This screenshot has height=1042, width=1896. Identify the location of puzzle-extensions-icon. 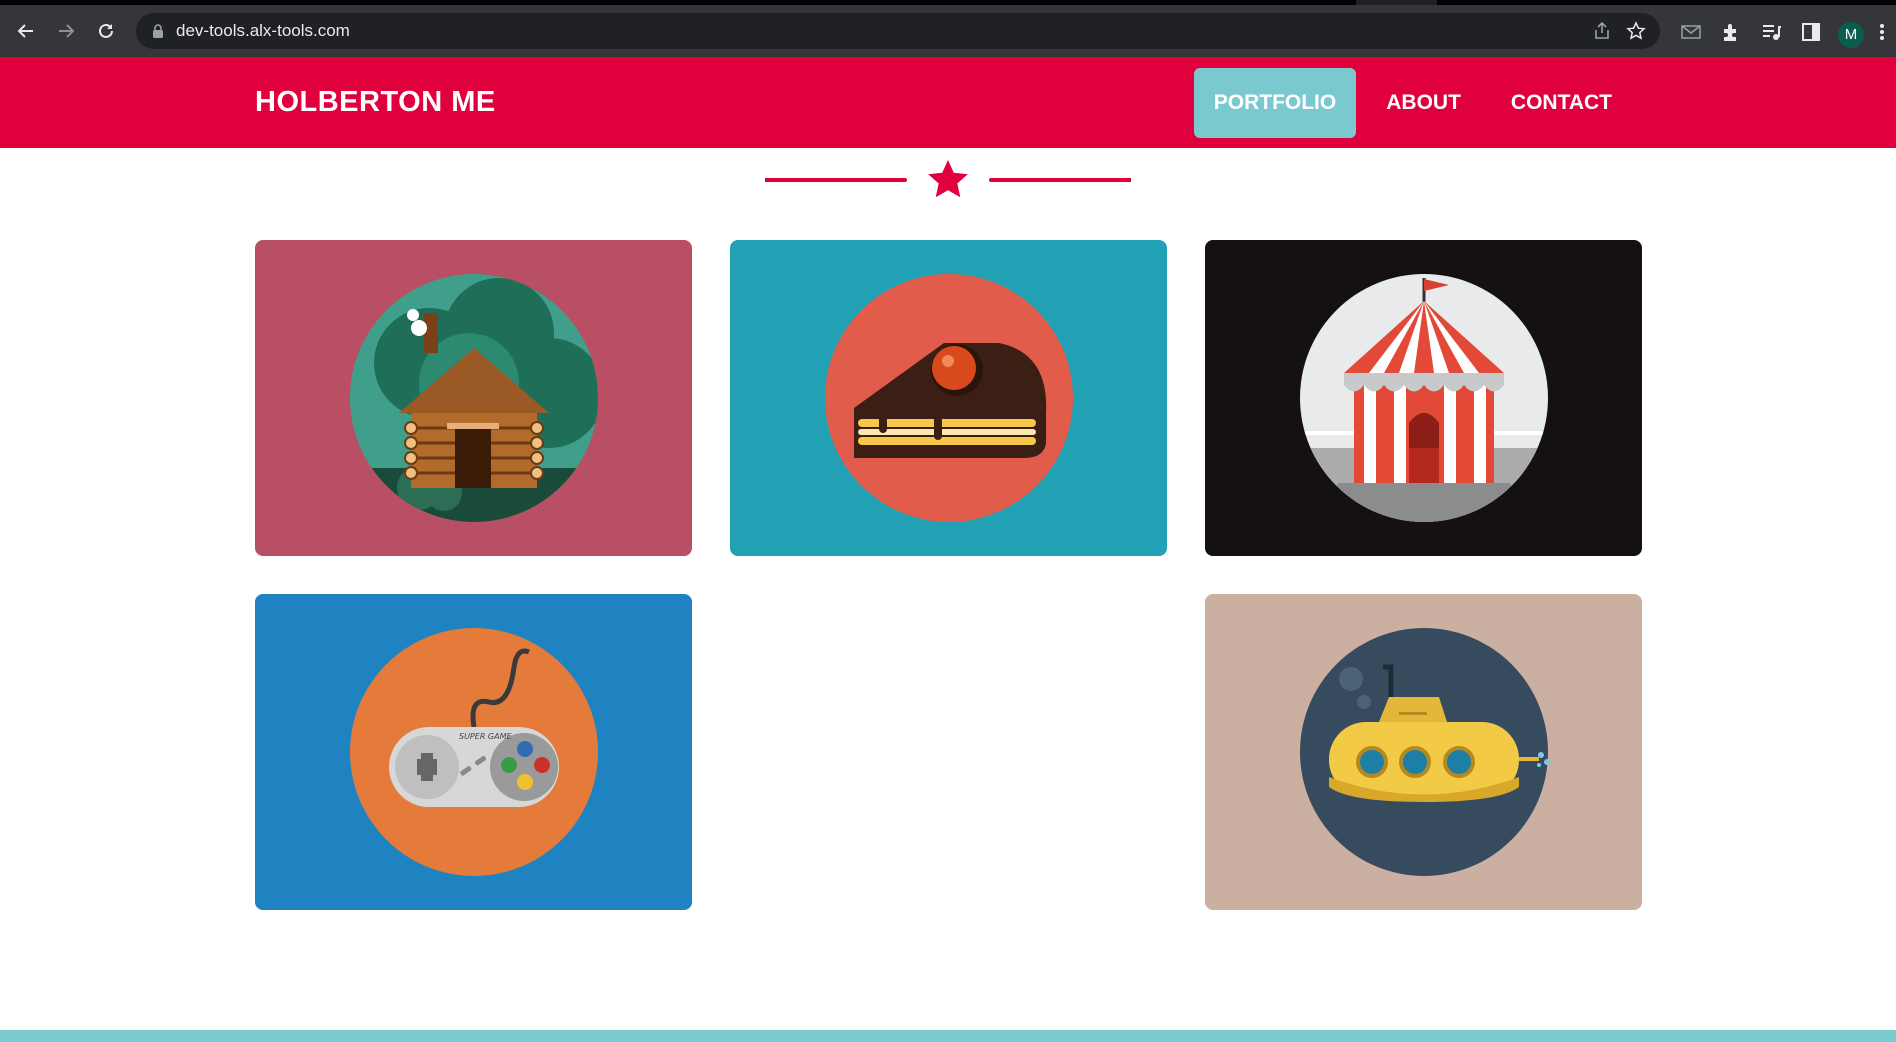
(1731, 32).